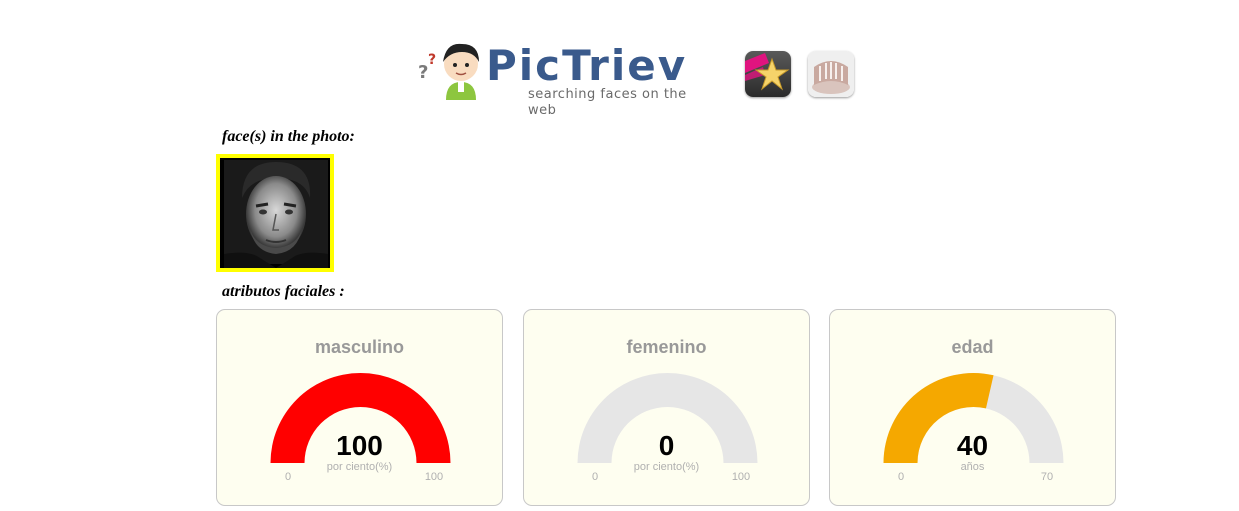 The width and height of the screenshot is (1239, 511). I want to click on detected-face-thumbnail, so click(275, 213).